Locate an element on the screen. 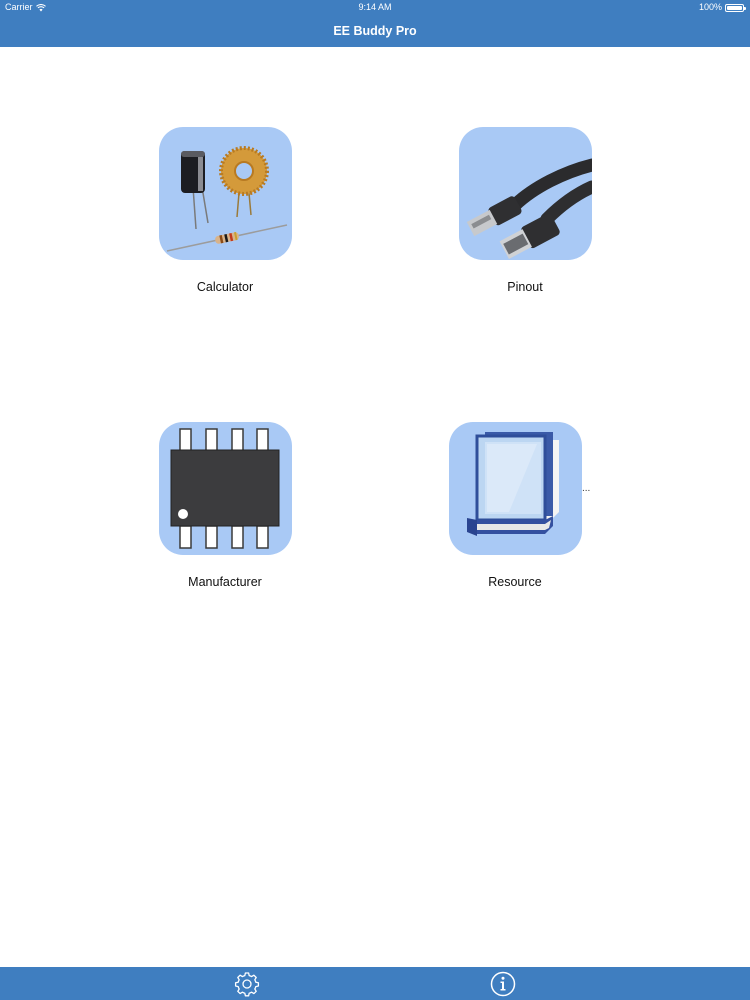 The width and height of the screenshot is (750, 1000). gear-icon is located at coordinates (247, 984).